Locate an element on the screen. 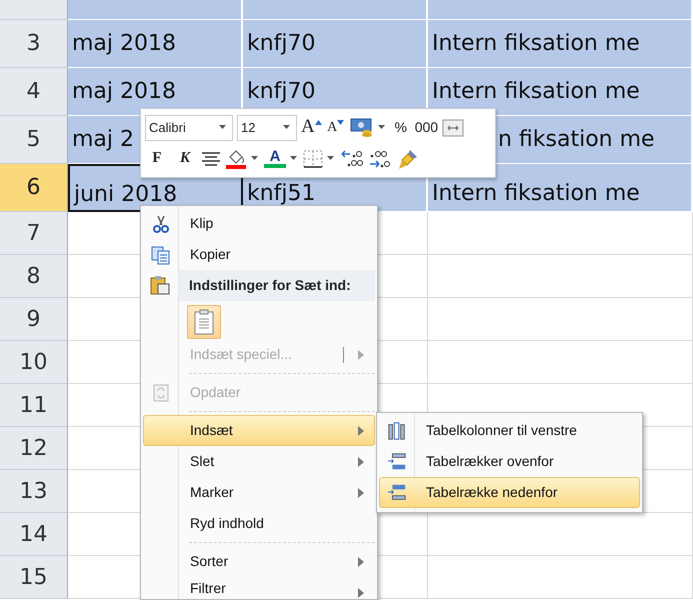  menu-item: Tabelrække nedenfor is located at coordinates (509, 492).